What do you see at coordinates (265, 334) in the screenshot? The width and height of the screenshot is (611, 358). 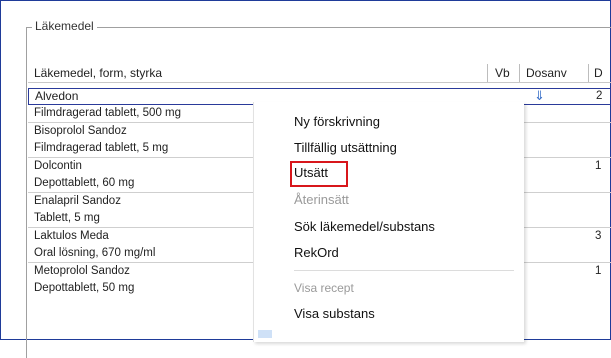 I see `menu-hover-indicator` at bounding box center [265, 334].